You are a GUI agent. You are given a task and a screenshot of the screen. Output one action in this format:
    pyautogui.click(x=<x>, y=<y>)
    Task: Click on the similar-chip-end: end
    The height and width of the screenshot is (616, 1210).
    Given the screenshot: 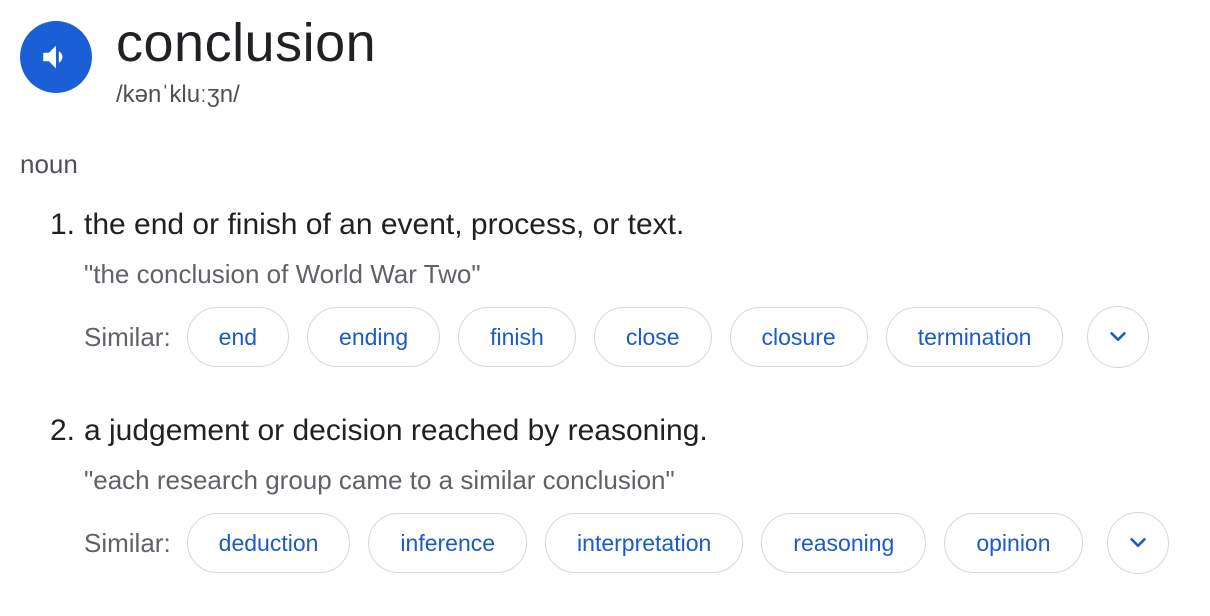 What is the action you would take?
    pyautogui.click(x=238, y=337)
    